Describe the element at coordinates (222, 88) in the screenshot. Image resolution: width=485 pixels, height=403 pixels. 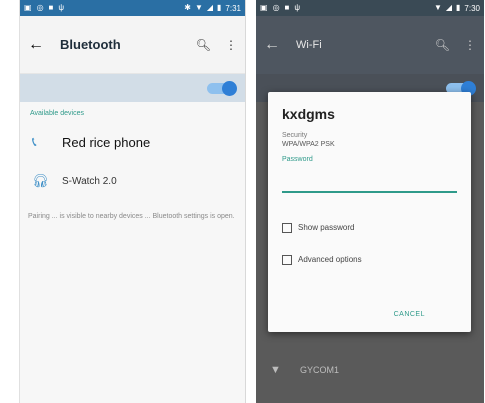
I see `bluetooth-switch` at that location.